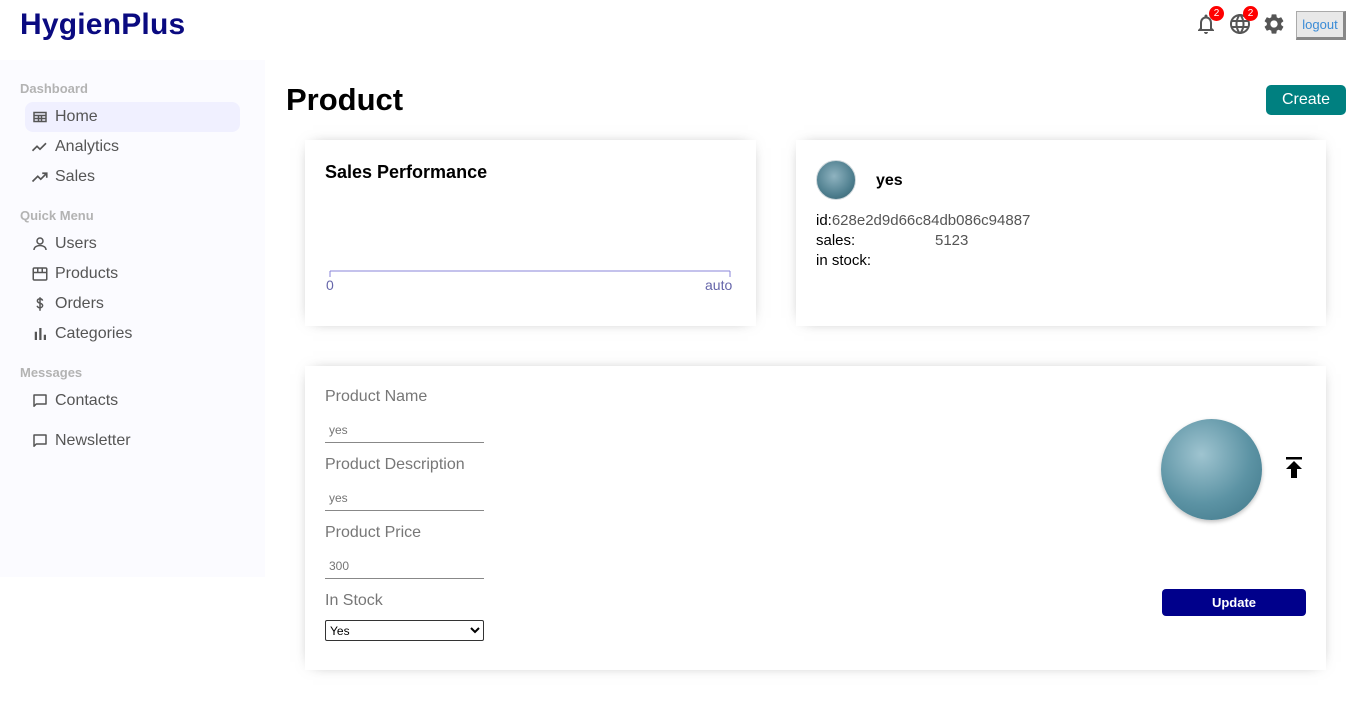 The image size is (1366, 709). What do you see at coordinates (132, 177) in the screenshot?
I see `sidebar-item-sales: Sales` at bounding box center [132, 177].